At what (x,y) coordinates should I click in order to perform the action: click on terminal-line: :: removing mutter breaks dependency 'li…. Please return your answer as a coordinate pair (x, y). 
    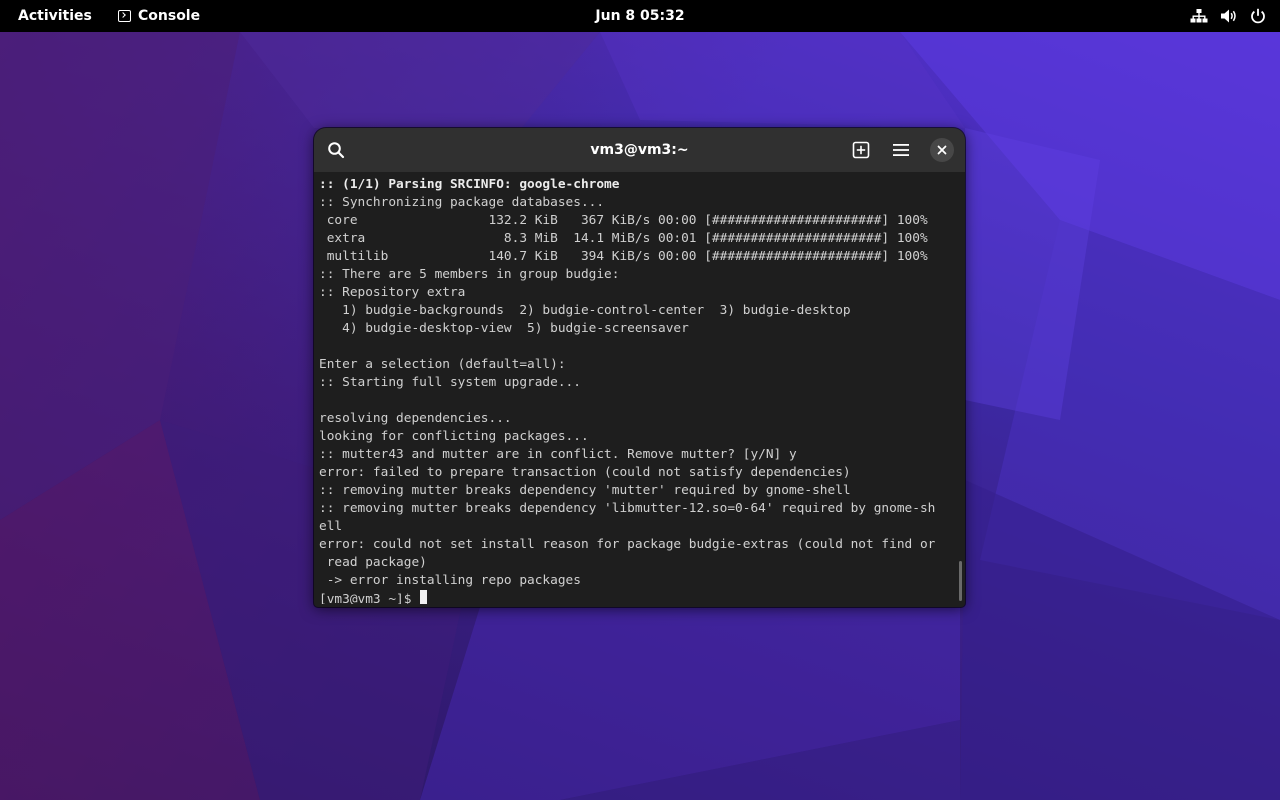
    Looking at the image, I should click on (627, 508).